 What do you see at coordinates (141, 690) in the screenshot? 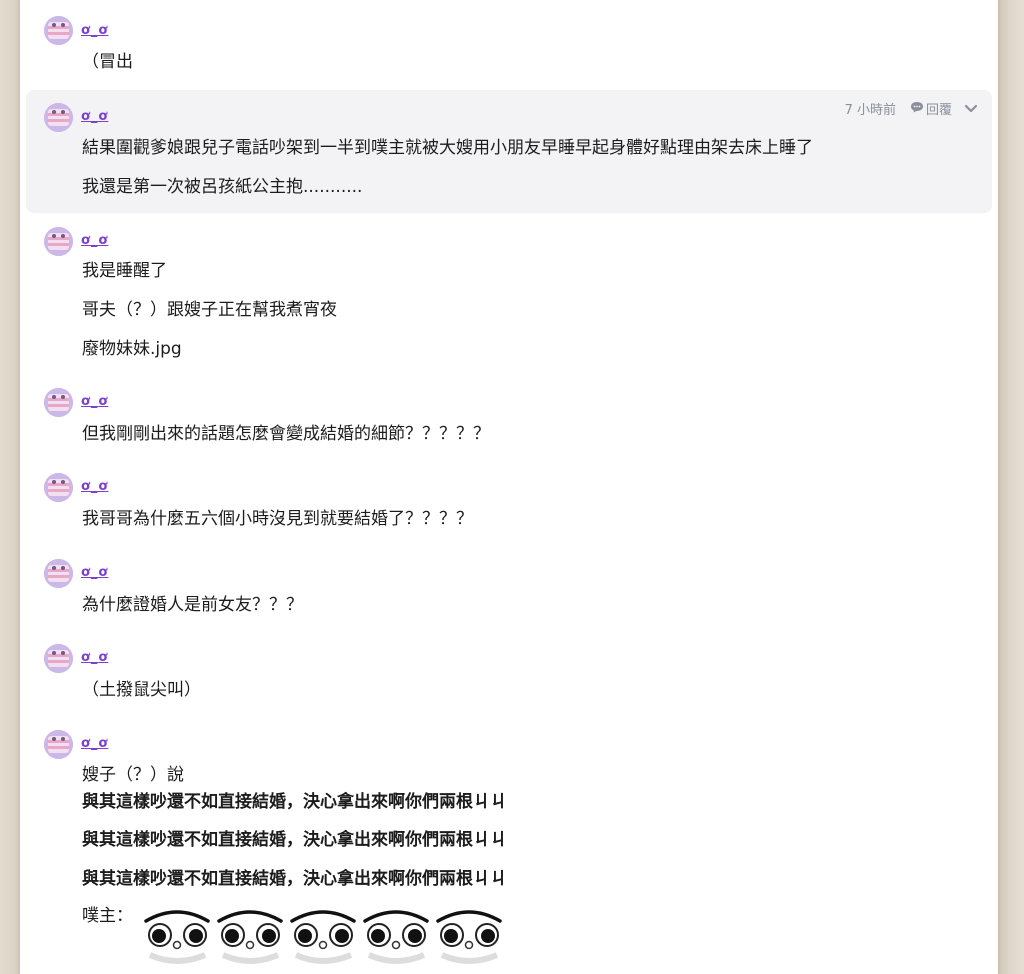
I see `response-text: （土撥鼠尖叫）` at bounding box center [141, 690].